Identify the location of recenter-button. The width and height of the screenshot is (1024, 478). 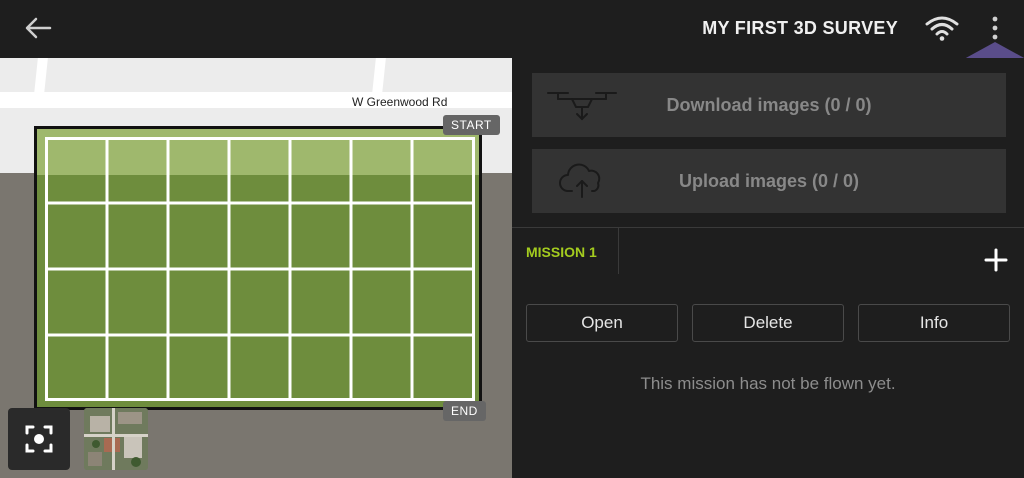
(39, 439).